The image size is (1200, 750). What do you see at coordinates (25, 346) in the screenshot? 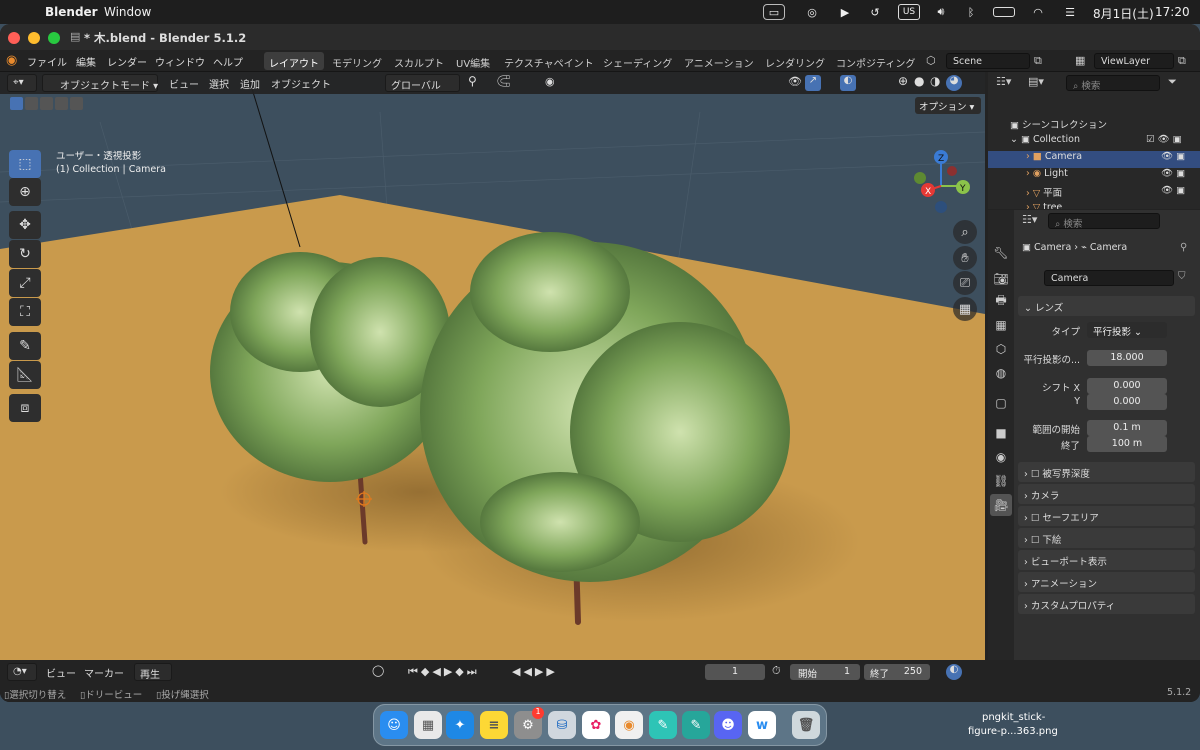
I see `annotate-tool-icon: ✎` at bounding box center [25, 346].